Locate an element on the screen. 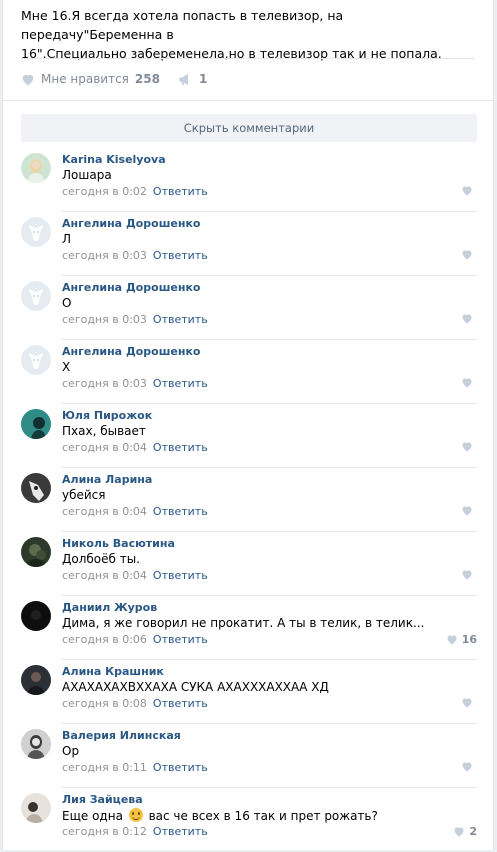 This screenshot has height=852, width=497. comment-text-value: Пхах, бывает is located at coordinates (104, 431).